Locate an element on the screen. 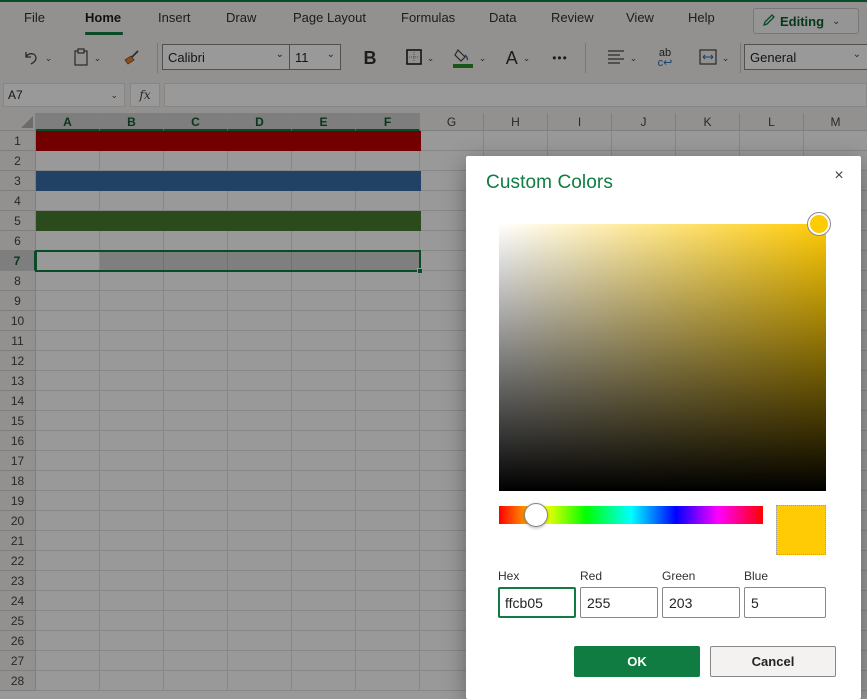 The width and height of the screenshot is (867, 699). red-field: Red is located at coordinates (619, 593).